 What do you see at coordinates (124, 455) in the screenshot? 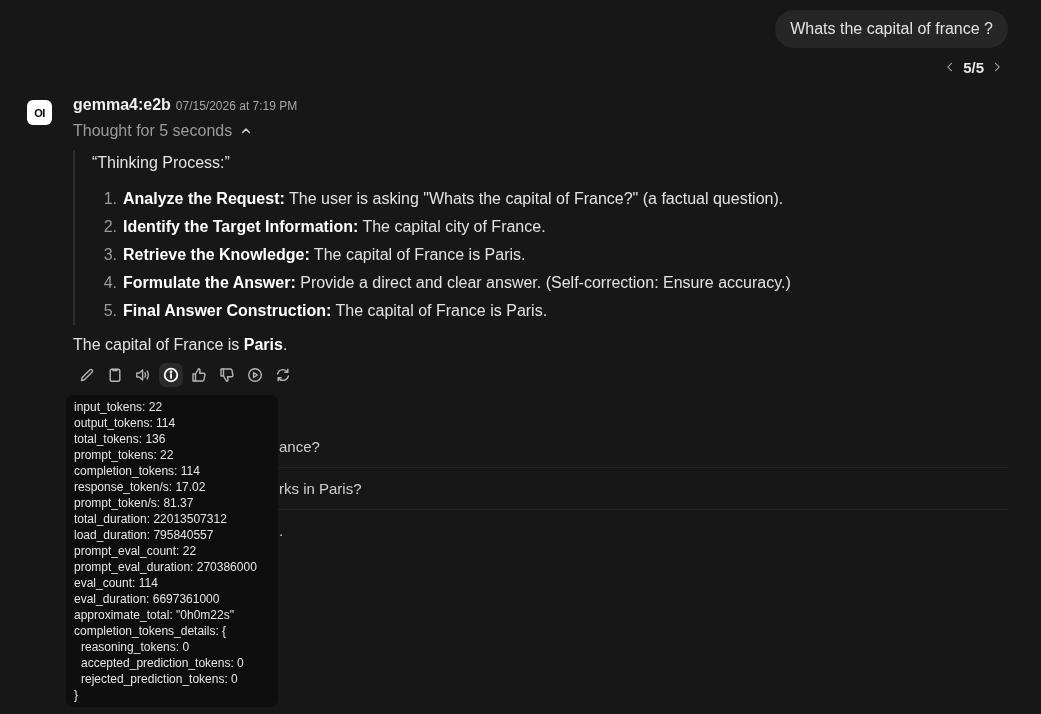
I see `tooltip-line: prompt_tokens: 22` at bounding box center [124, 455].